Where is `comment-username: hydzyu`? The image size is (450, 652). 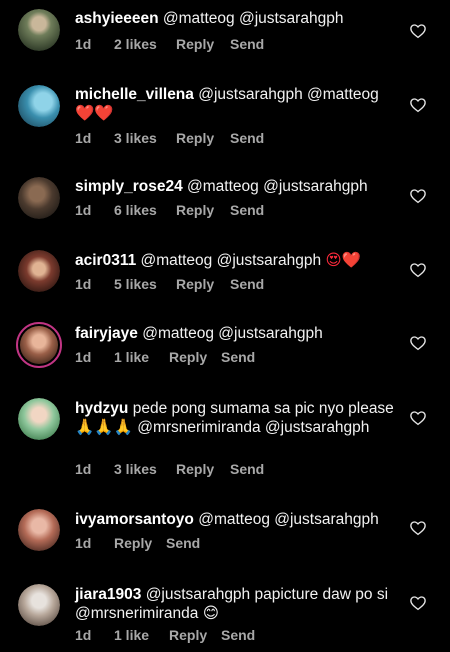
comment-username: hydzyu is located at coordinates (101, 408).